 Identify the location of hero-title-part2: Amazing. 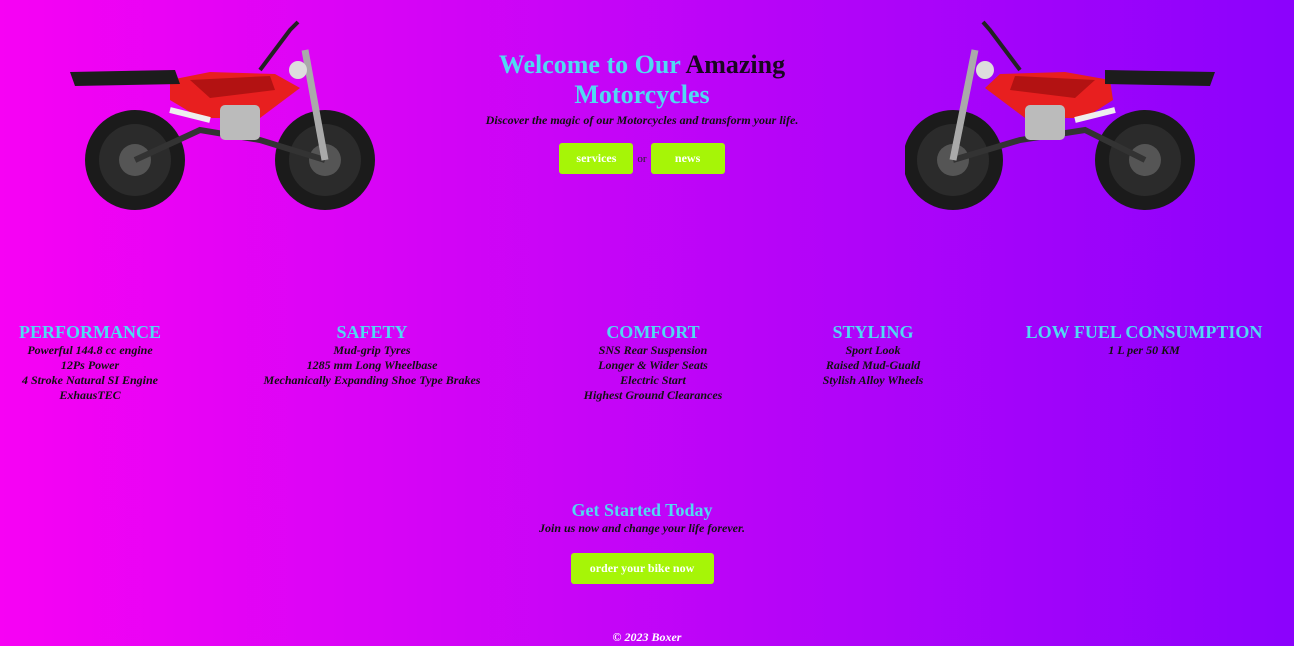
(735, 64).